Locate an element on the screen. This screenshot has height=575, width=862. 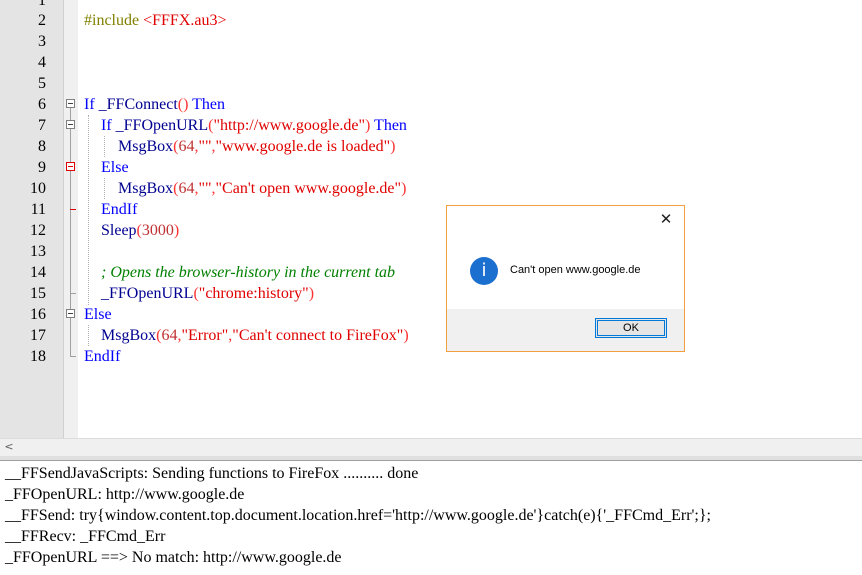
code-line-18: EndIf is located at coordinates (102, 356).